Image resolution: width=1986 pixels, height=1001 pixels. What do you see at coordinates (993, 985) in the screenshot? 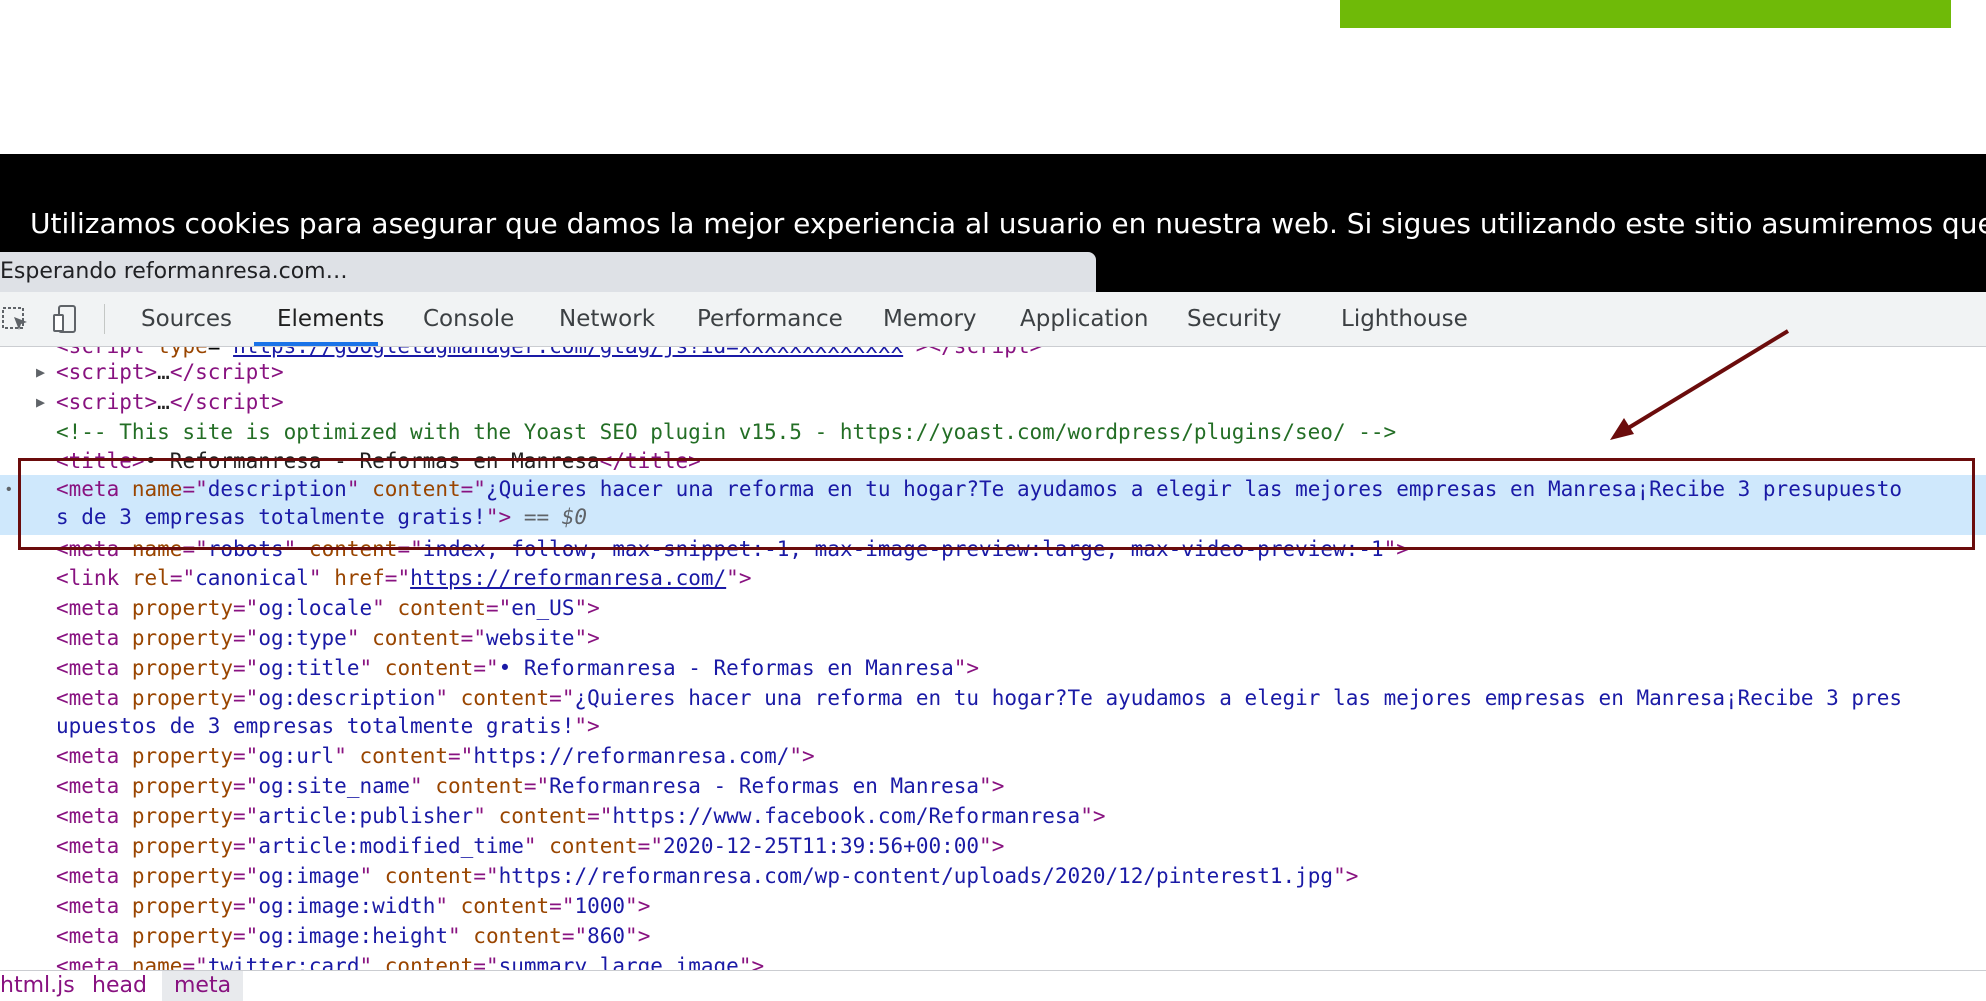
I see `dom-breadcrumb: html.js head meta` at bounding box center [993, 985].